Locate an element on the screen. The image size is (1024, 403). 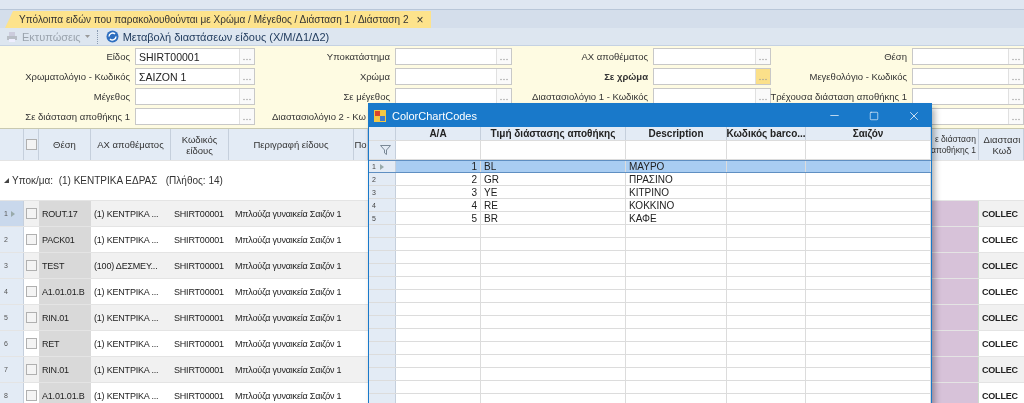
caret-icon is located at coordinates (87, 36).